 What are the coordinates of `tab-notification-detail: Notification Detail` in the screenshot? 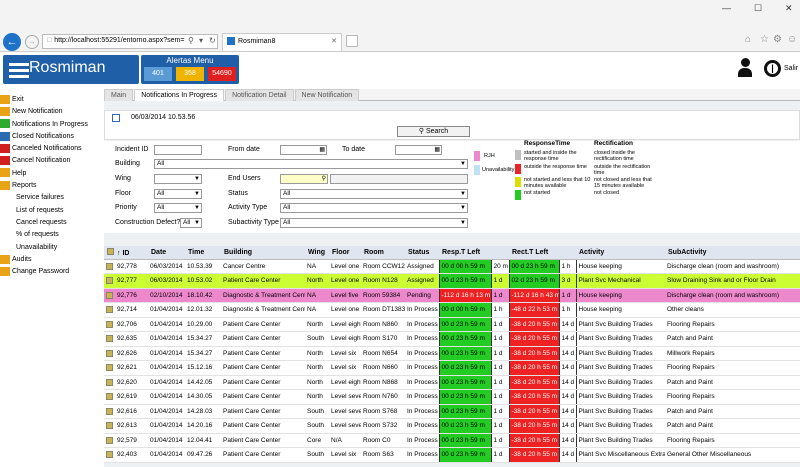 It's located at (259, 95).